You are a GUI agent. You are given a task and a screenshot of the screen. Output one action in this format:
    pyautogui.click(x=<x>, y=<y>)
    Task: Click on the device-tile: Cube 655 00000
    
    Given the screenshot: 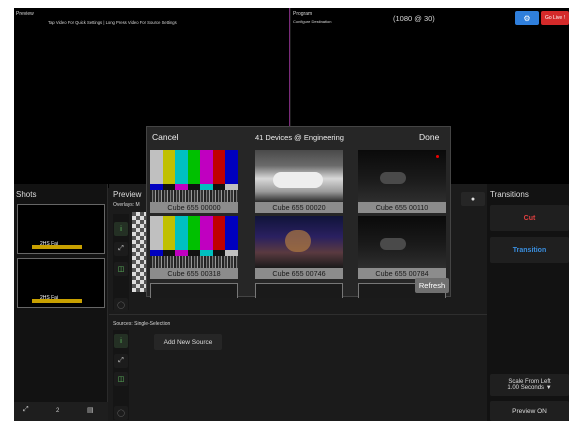 What is the action you would take?
    pyautogui.click(x=194, y=181)
    